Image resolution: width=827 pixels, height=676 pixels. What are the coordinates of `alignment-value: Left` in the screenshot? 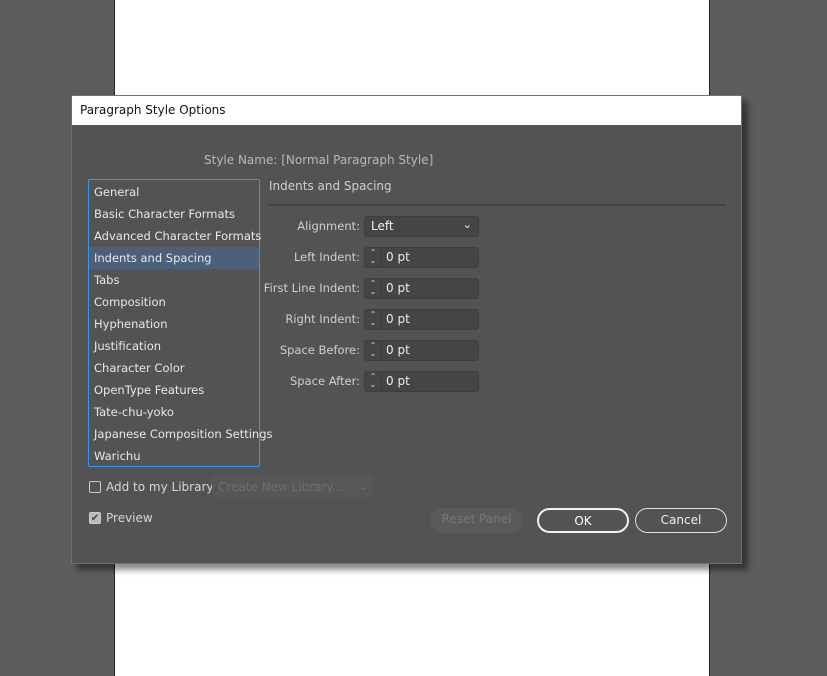 It's located at (382, 226).